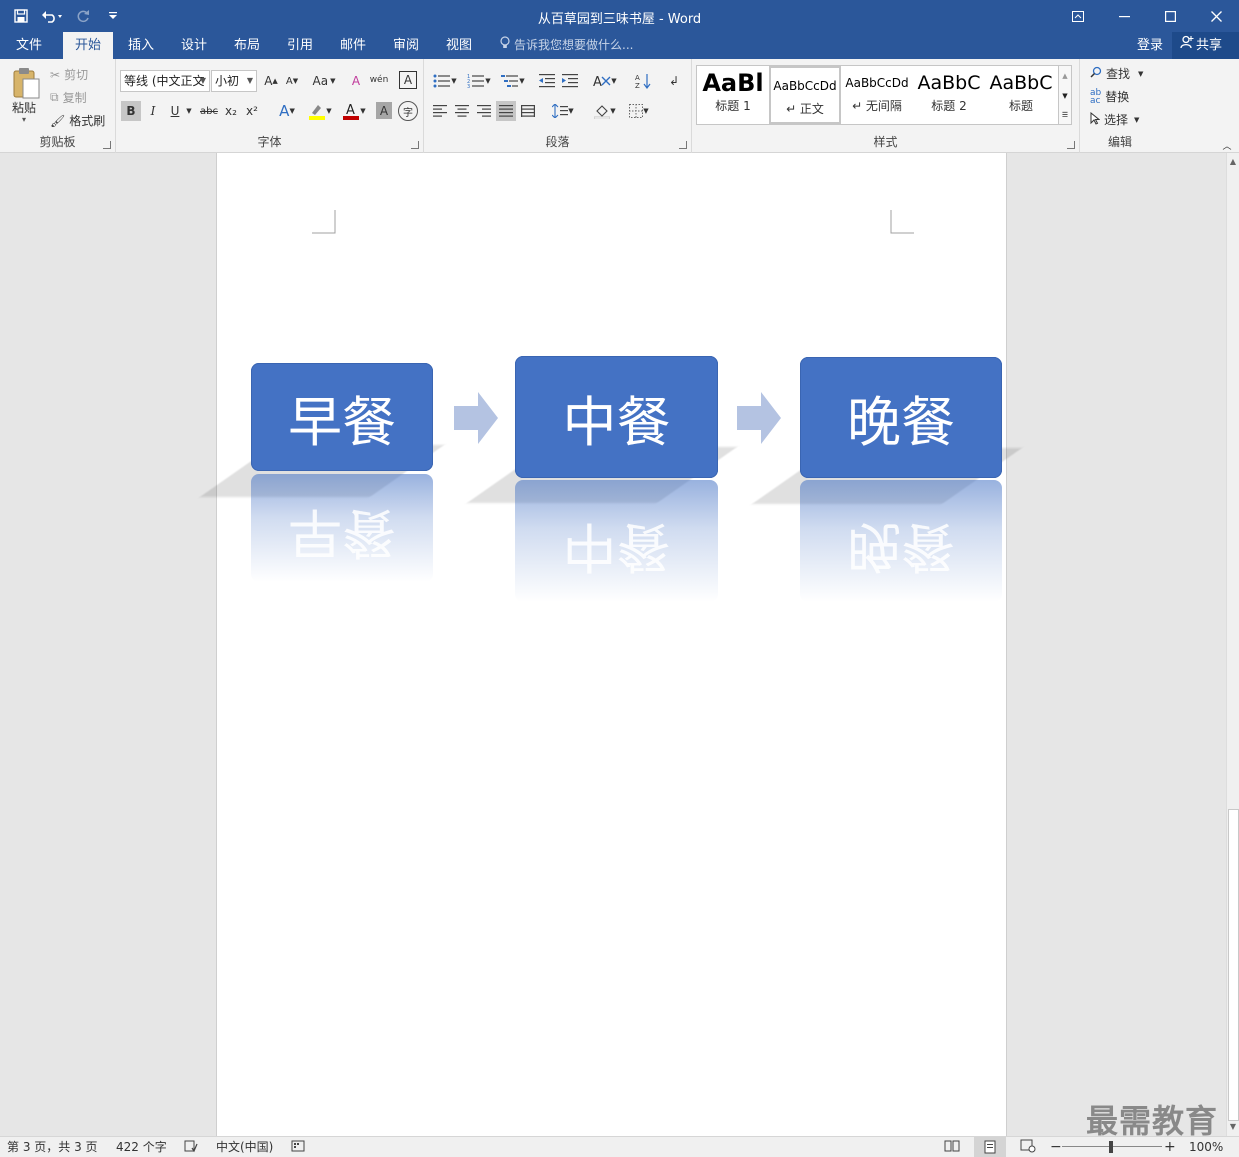  What do you see at coordinates (52, 16) in the screenshot?
I see `undo-icon` at bounding box center [52, 16].